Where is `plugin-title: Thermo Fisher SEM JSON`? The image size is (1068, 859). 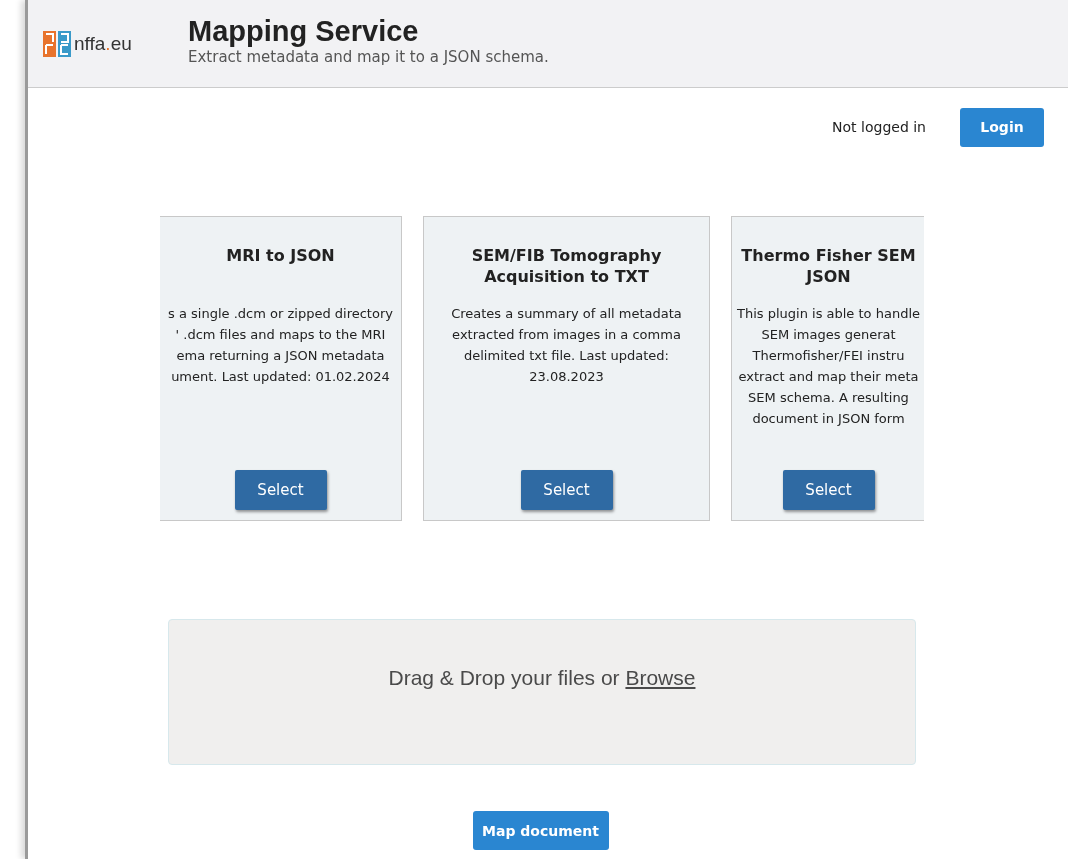
plugin-title: Thermo Fisher SEM JSON is located at coordinates (828, 266).